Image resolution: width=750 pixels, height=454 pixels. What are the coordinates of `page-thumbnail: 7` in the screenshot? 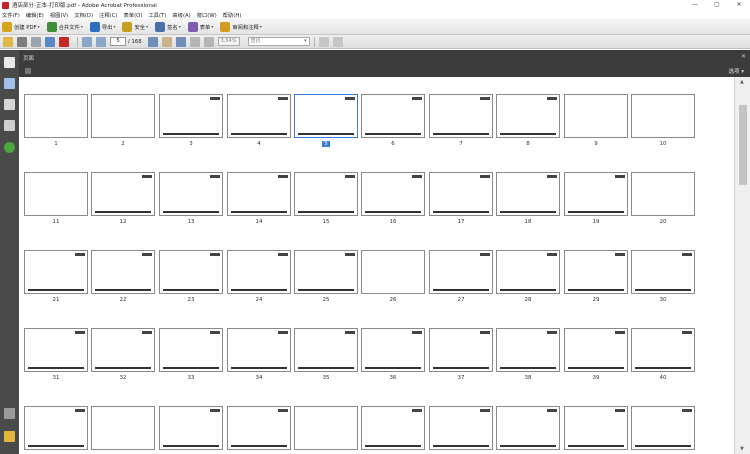 It's located at (461, 120).